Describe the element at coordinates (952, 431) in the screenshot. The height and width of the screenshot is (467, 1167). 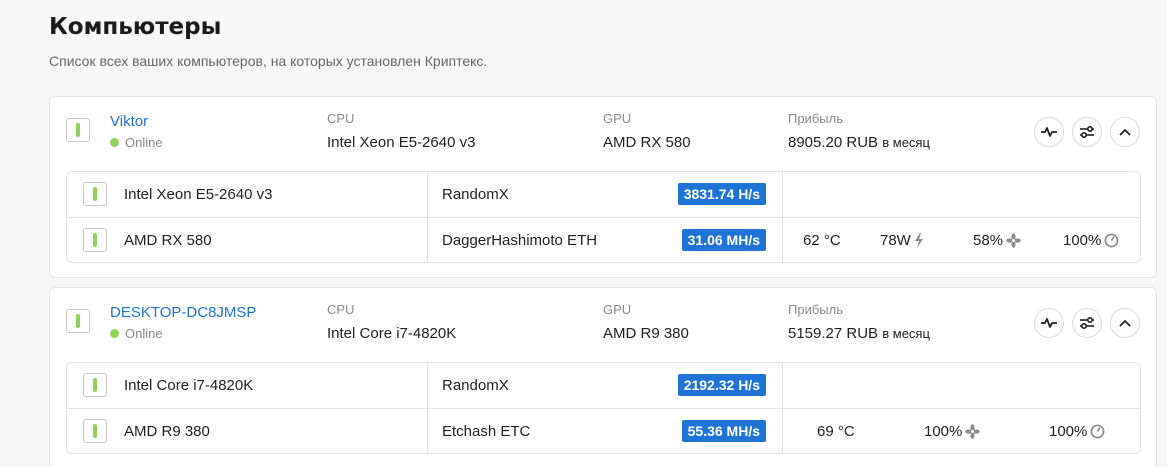
I see `fan-speed: 100%` at that location.